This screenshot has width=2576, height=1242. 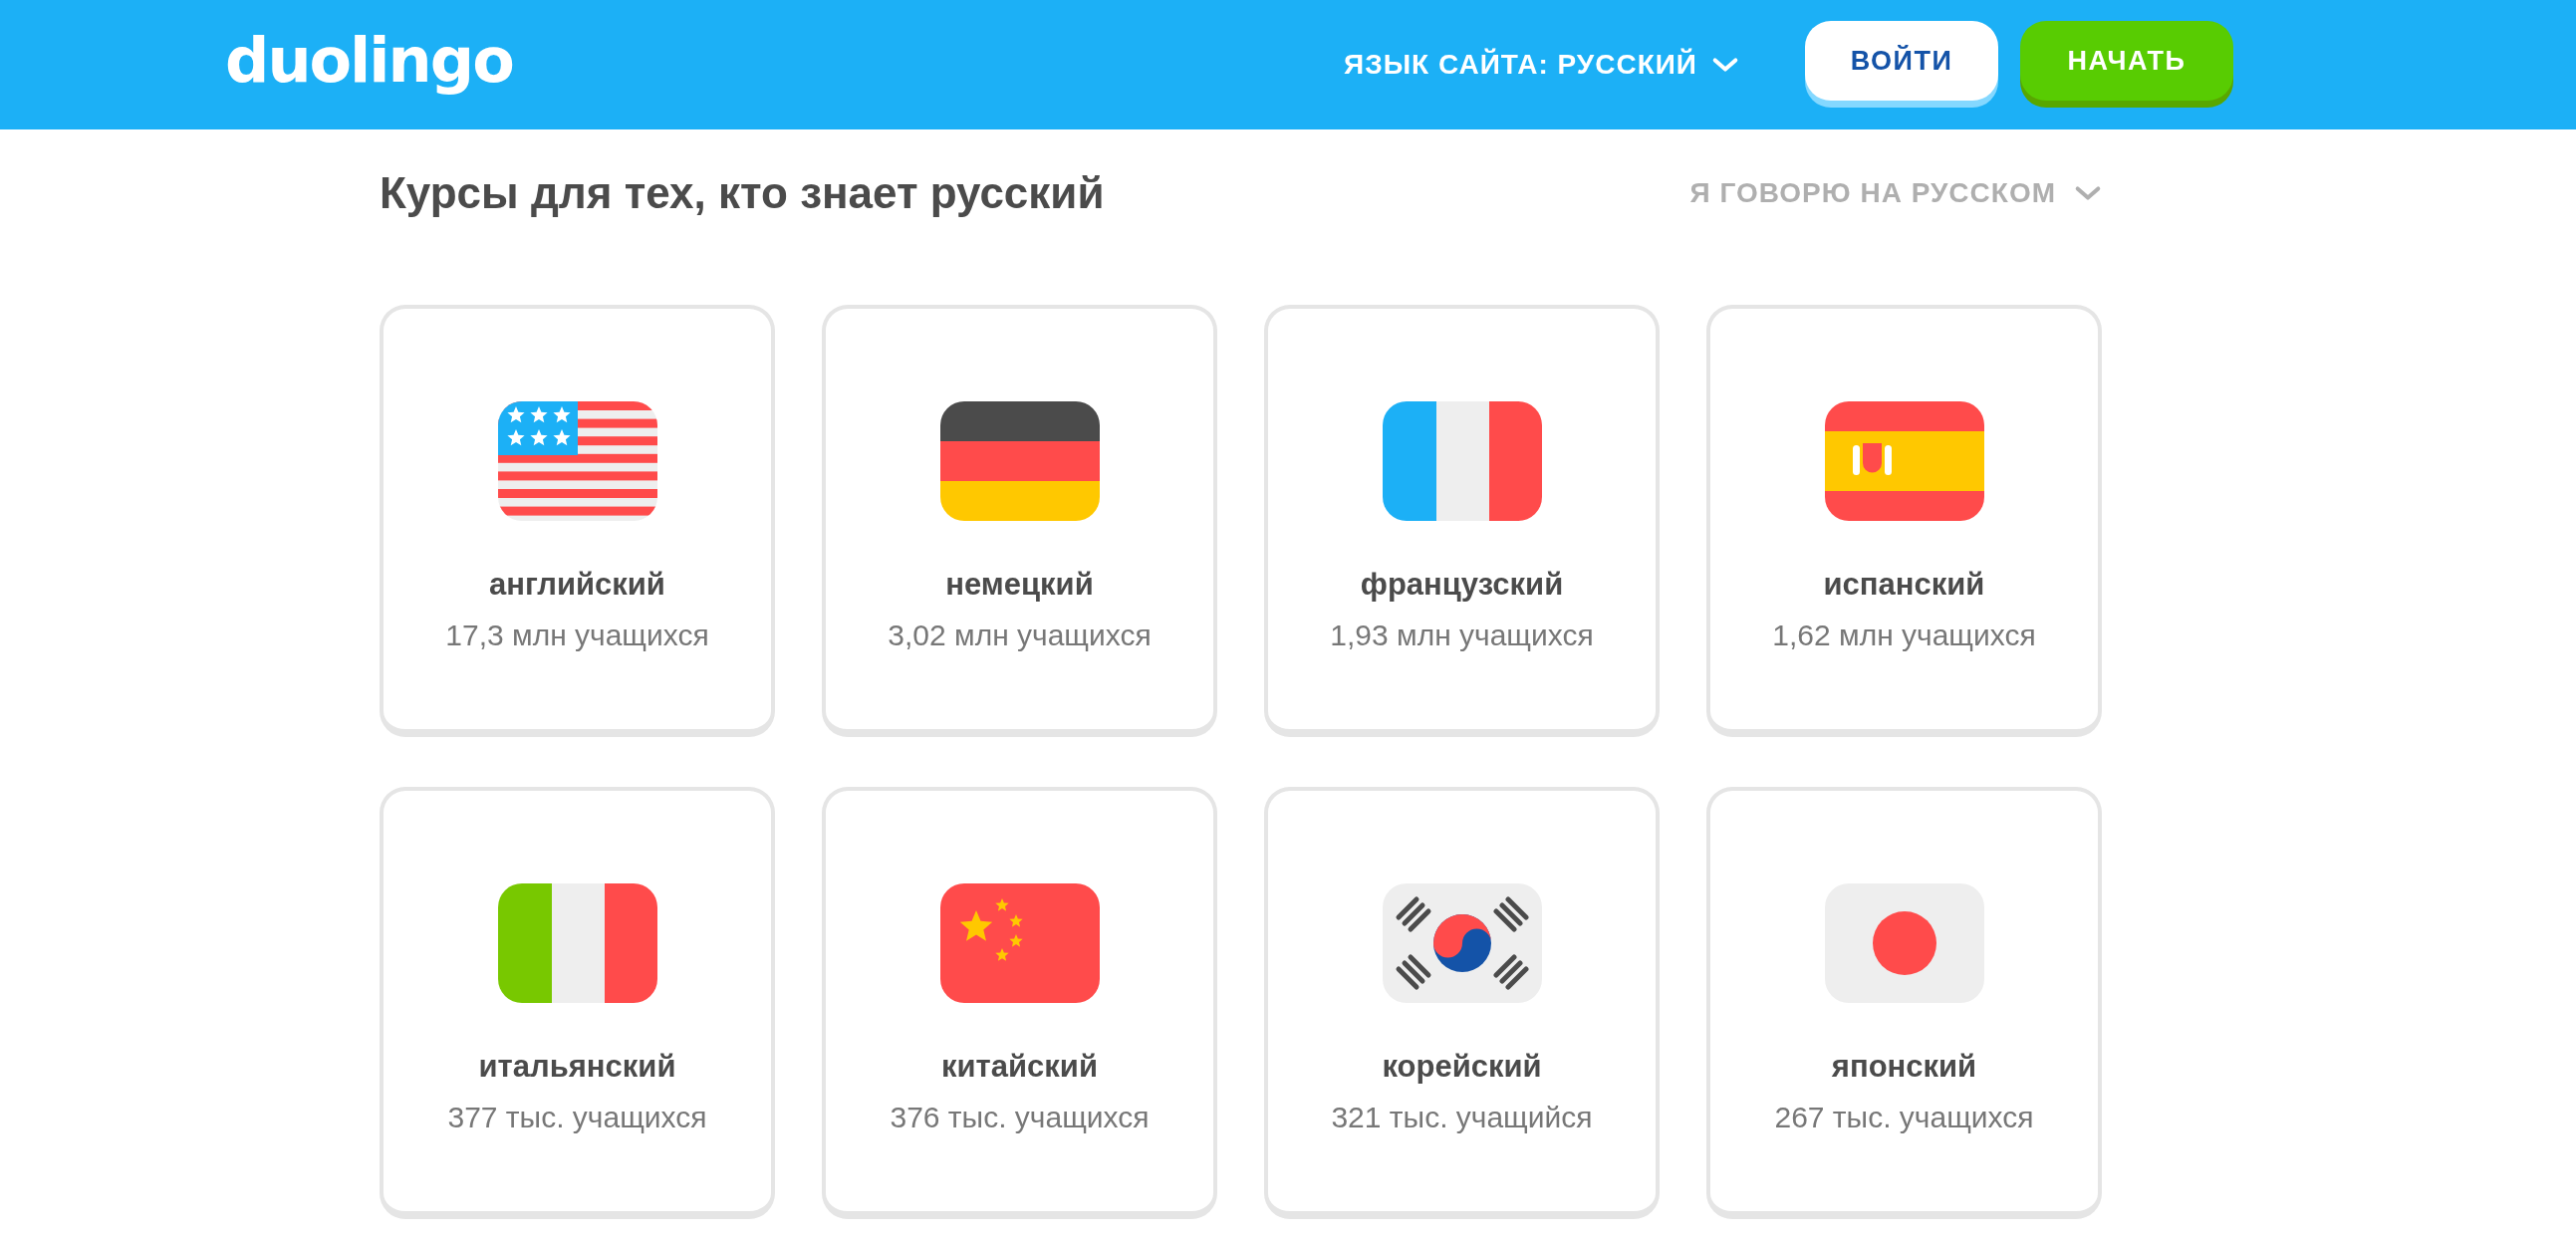 I want to click on course-card: французский 1,93 млн учащихся, so click(x=1462, y=521).